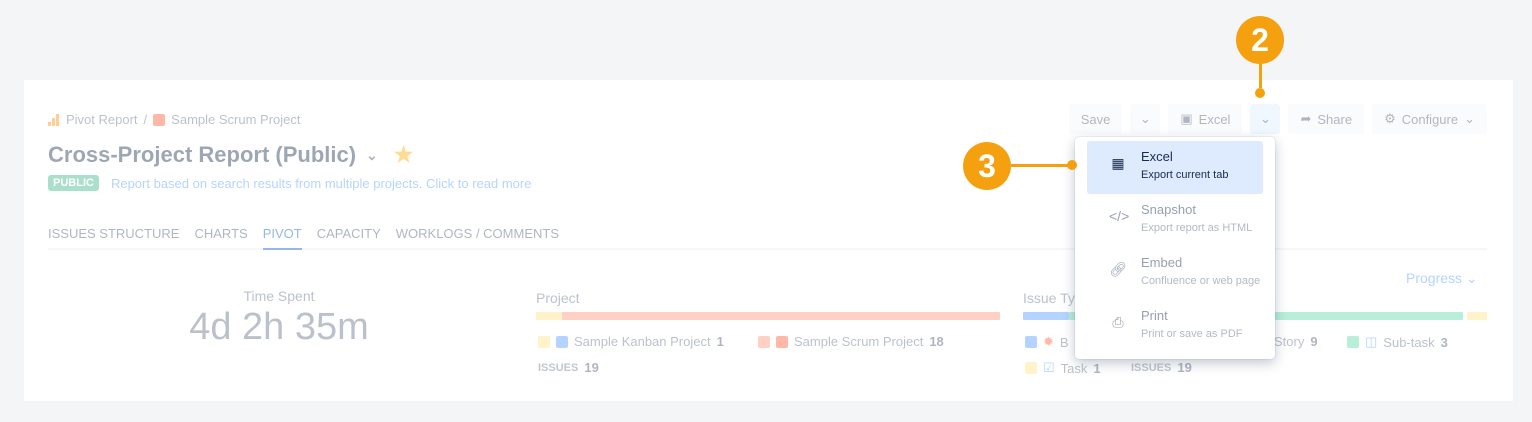 This screenshot has width=1532, height=422. What do you see at coordinates (1157, 156) in the screenshot?
I see `menu-item-title: Excel` at bounding box center [1157, 156].